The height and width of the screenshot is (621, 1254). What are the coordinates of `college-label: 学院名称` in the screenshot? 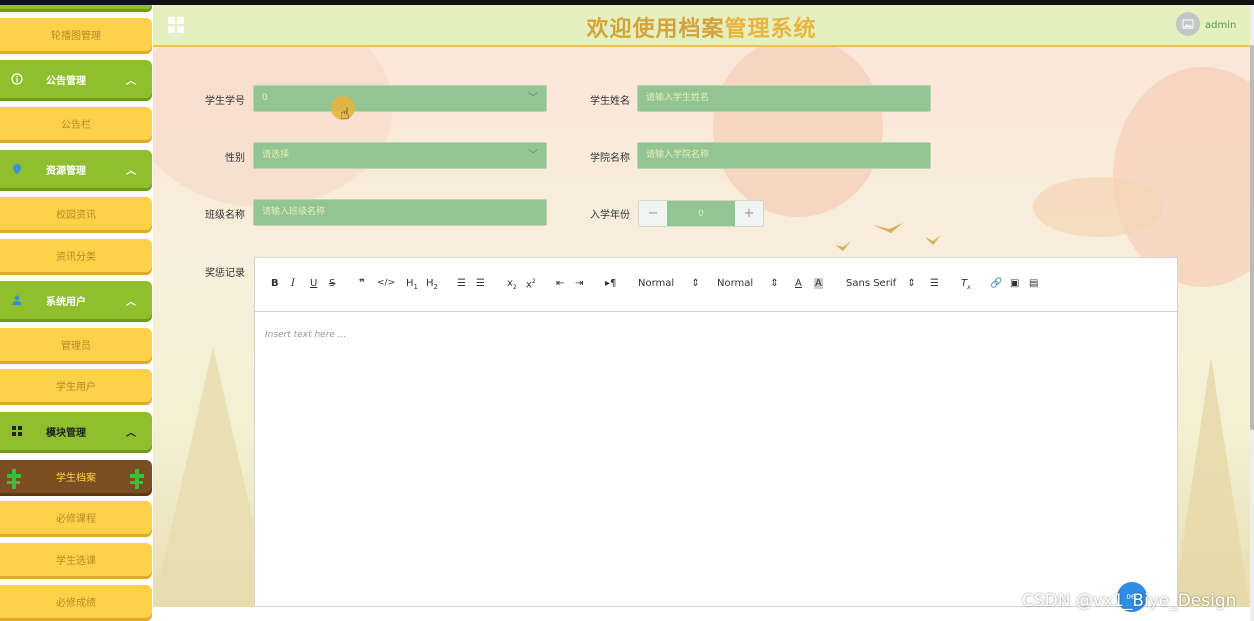 It's located at (610, 158).